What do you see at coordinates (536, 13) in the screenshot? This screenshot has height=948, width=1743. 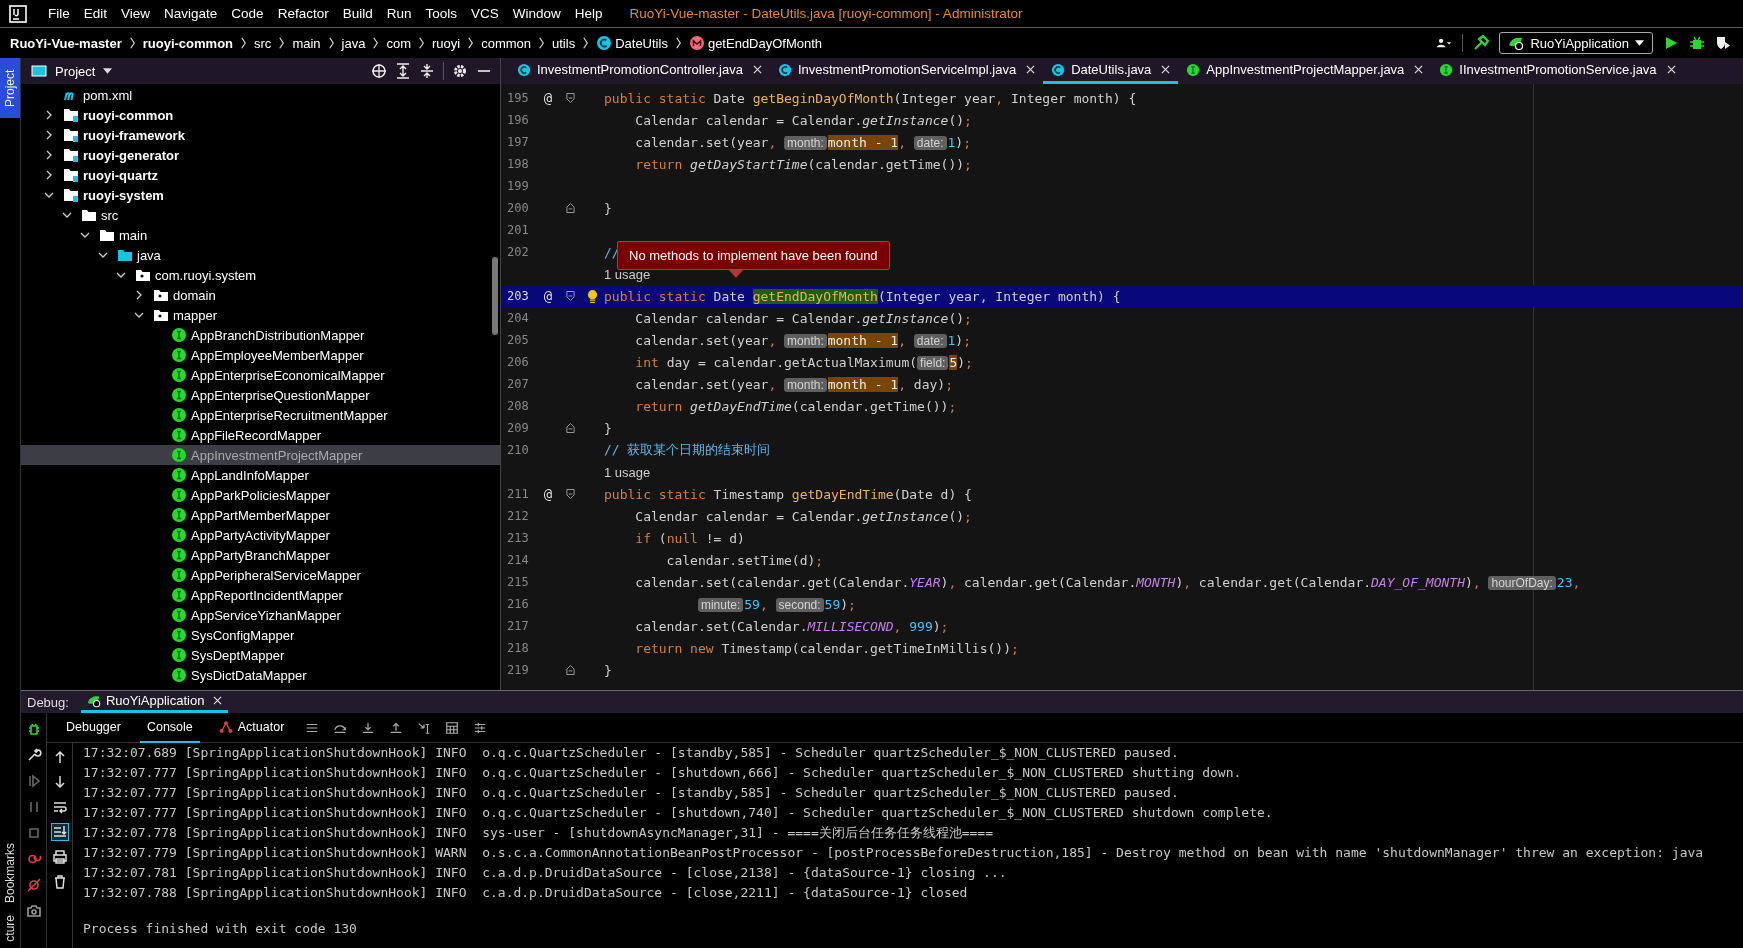 I see `menu-item: Window` at bounding box center [536, 13].